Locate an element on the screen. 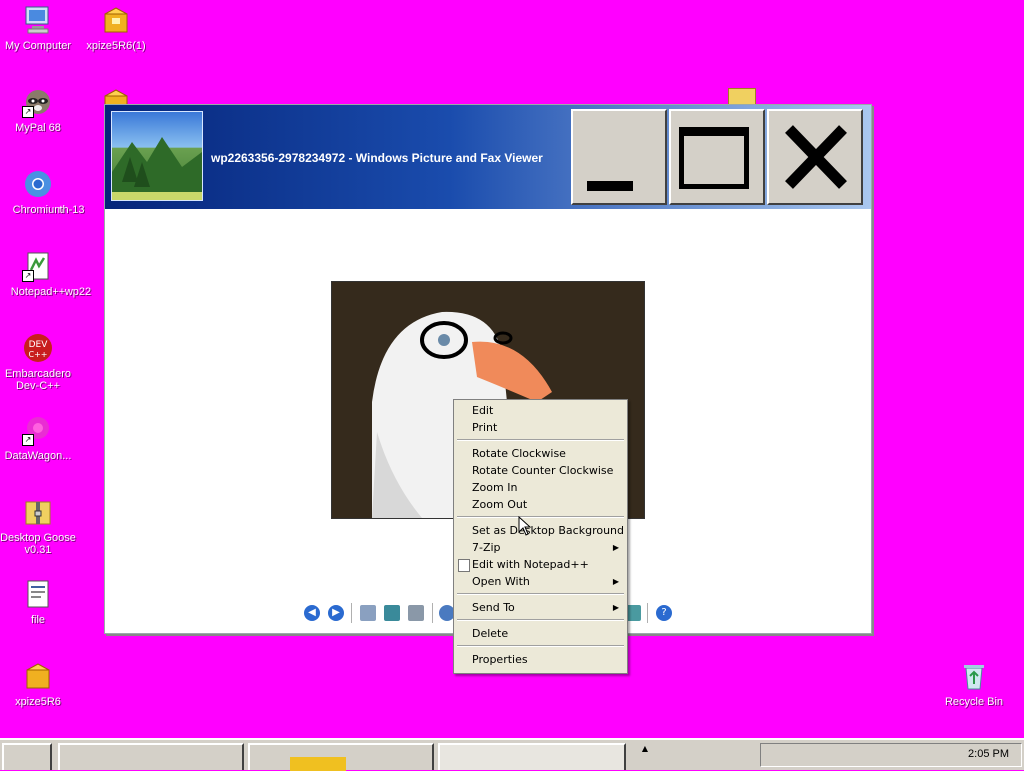 Image resolution: width=1024 pixels, height=771 pixels. start-button is located at coordinates (27, 756).